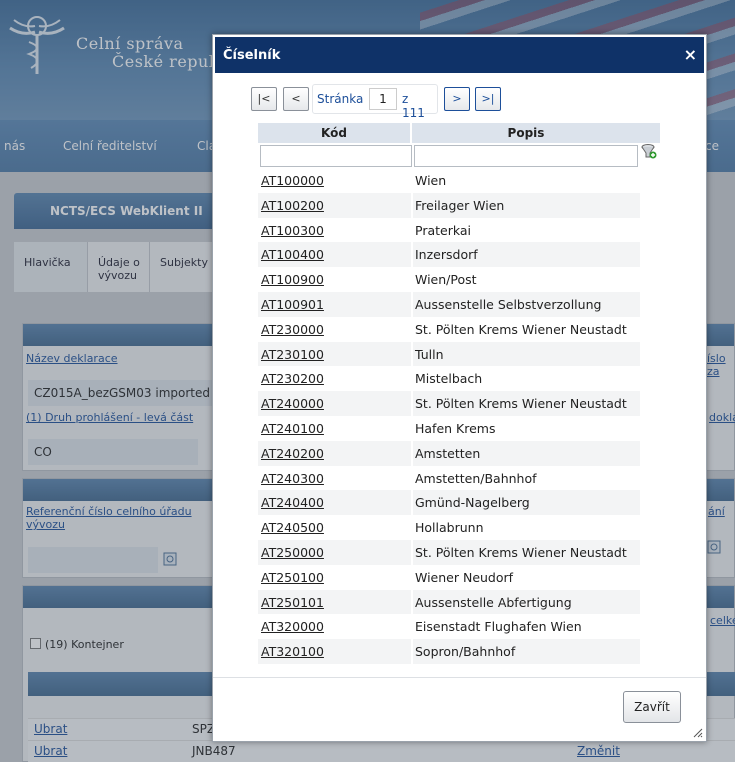  What do you see at coordinates (340, 99) in the screenshot?
I see `page-label: Stránka` at bounding box center [340, 99].